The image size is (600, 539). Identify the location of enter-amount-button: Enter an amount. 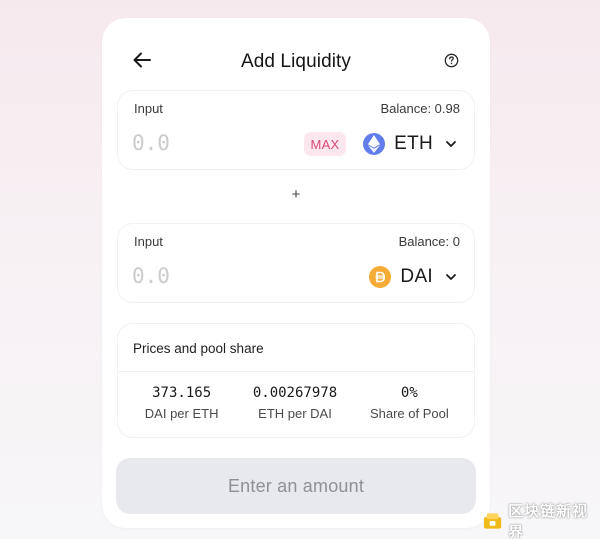
(296, 486).